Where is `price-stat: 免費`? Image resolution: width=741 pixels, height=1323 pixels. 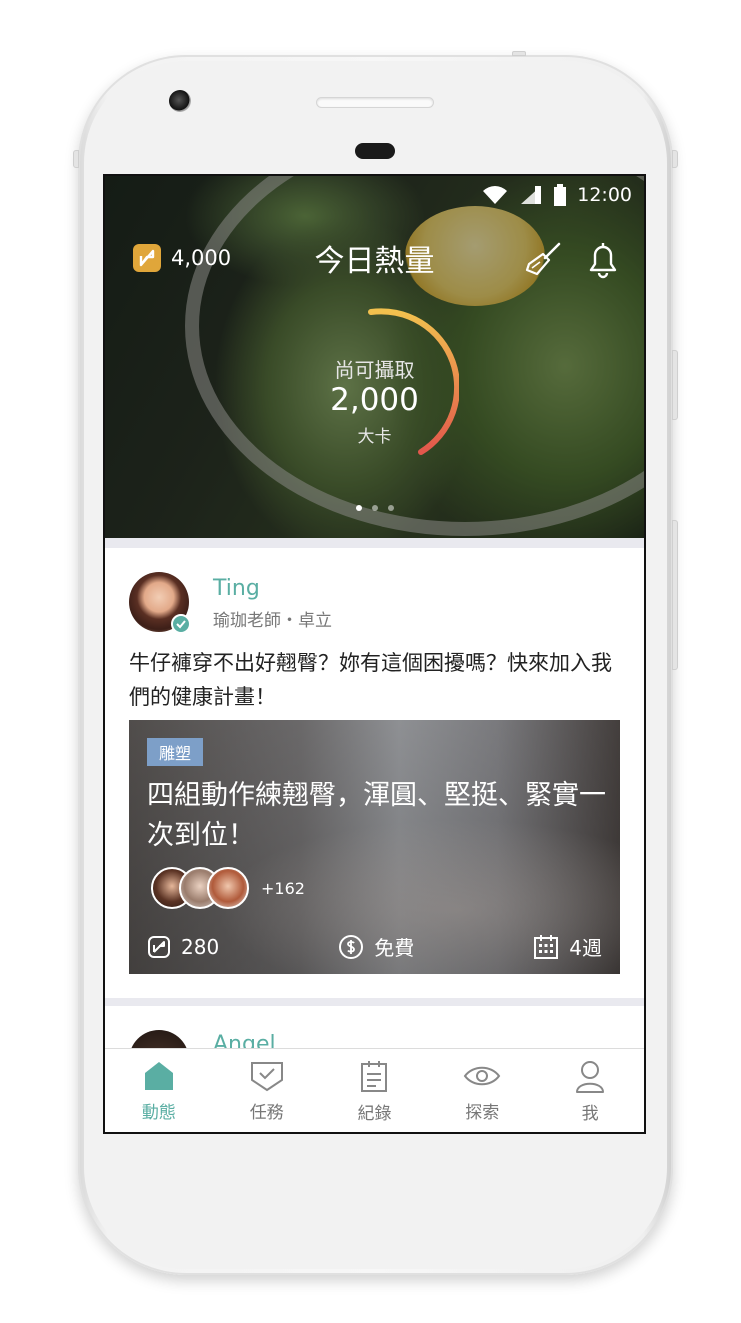
price-stat: 免費 is located at coordinates (376, 946).